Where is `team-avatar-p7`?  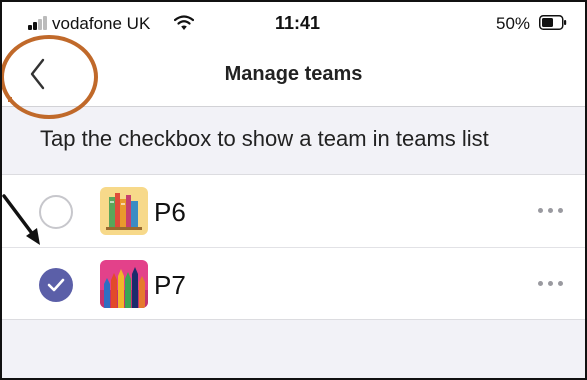
team-avatar-p7 is located at coordinates (124, 284).